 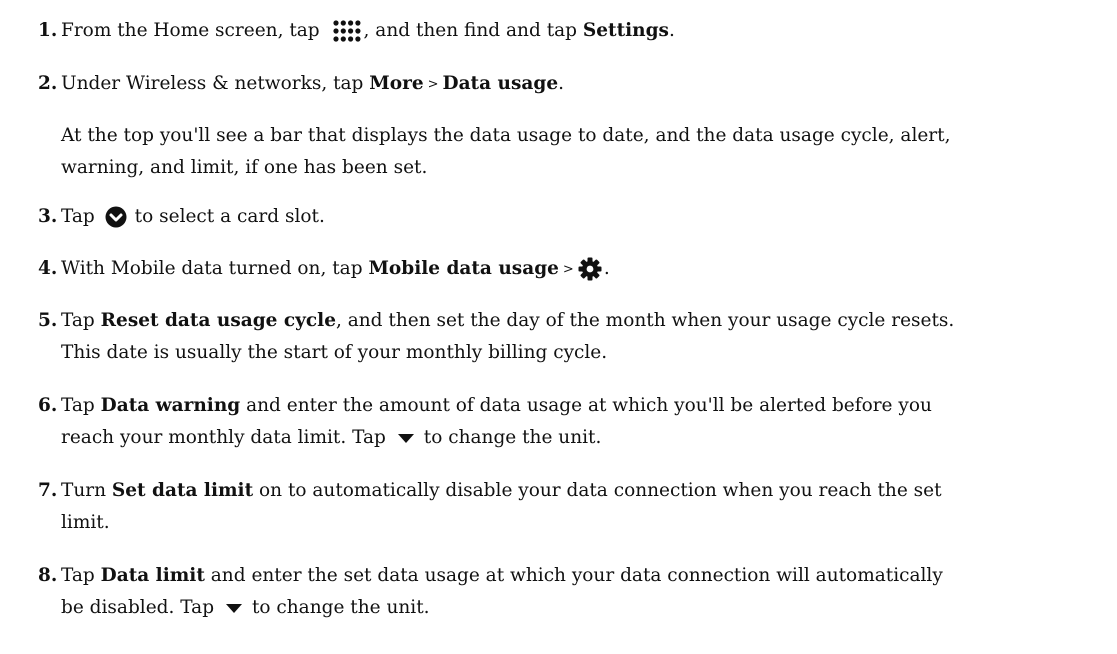 What do you see at coordinates (48, 490) in the screenshot?
I see `step-number: 7.` at bounding box center [48, 490].